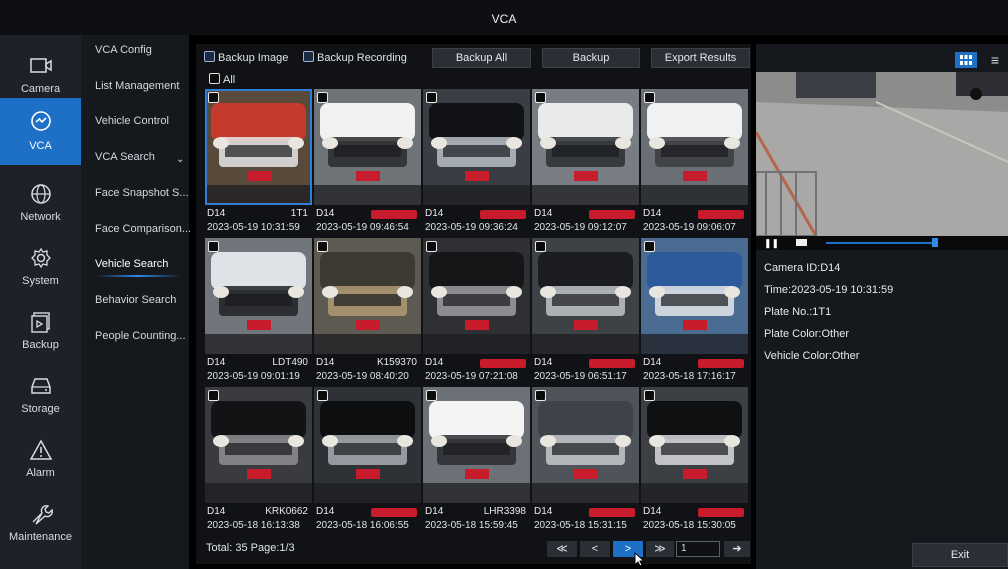 The height and width of the screenshot is (569, 1008). I want to click on result-tile: D14 2023-05-19 09:36:24, so click(476, 163).